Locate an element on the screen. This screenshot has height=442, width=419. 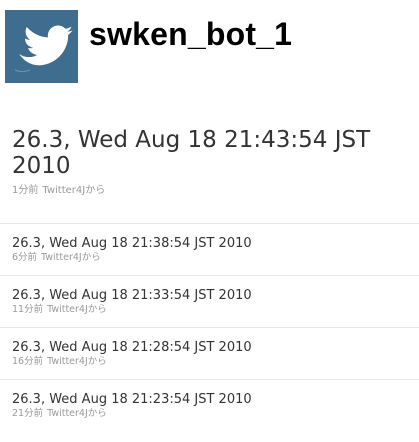
status-time: 16分前 is located at coordinates (27, 361).